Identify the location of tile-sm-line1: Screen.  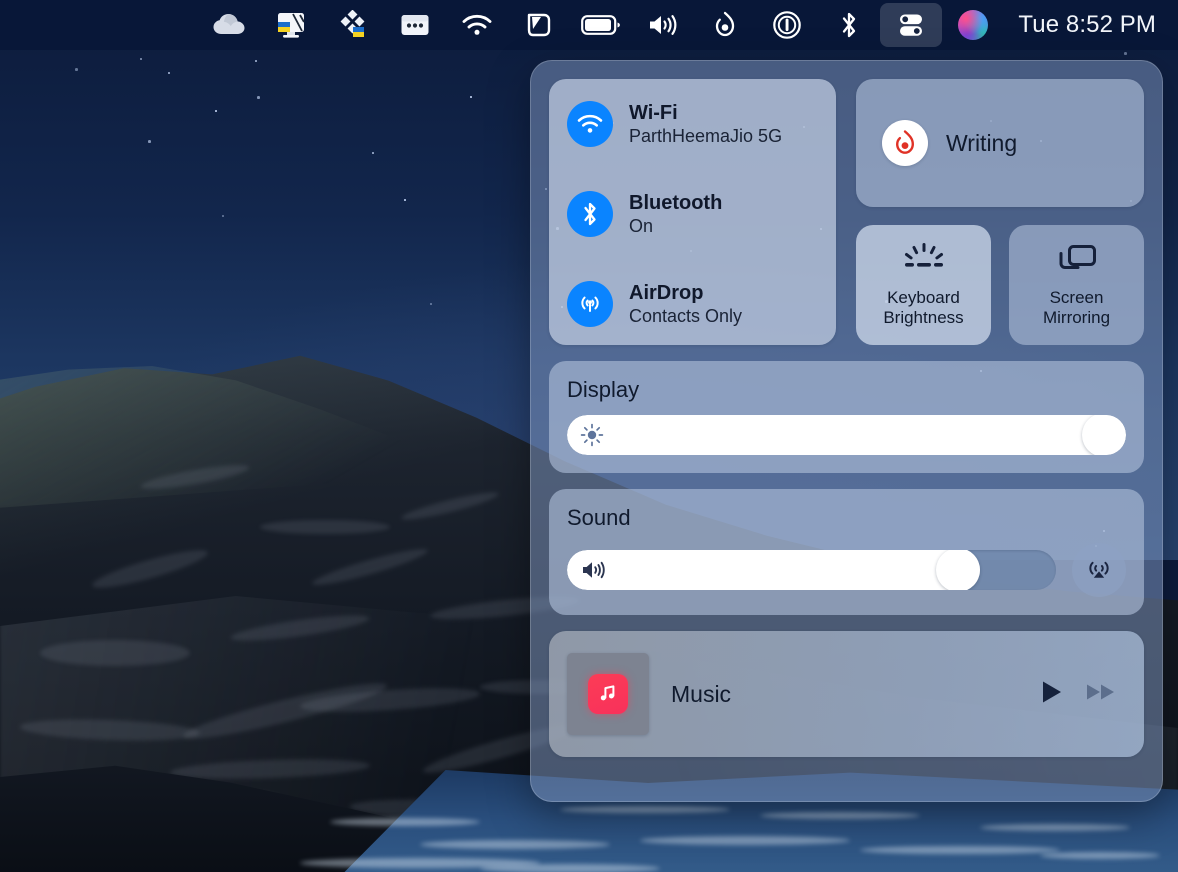
(1076, 297).